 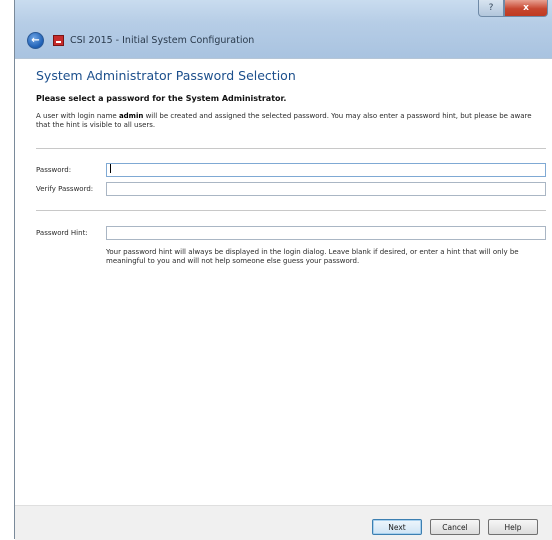 What do you see at coordinates (110, 168) in the screenshot?
I see `text-caret` at bounding box center [110, 168].